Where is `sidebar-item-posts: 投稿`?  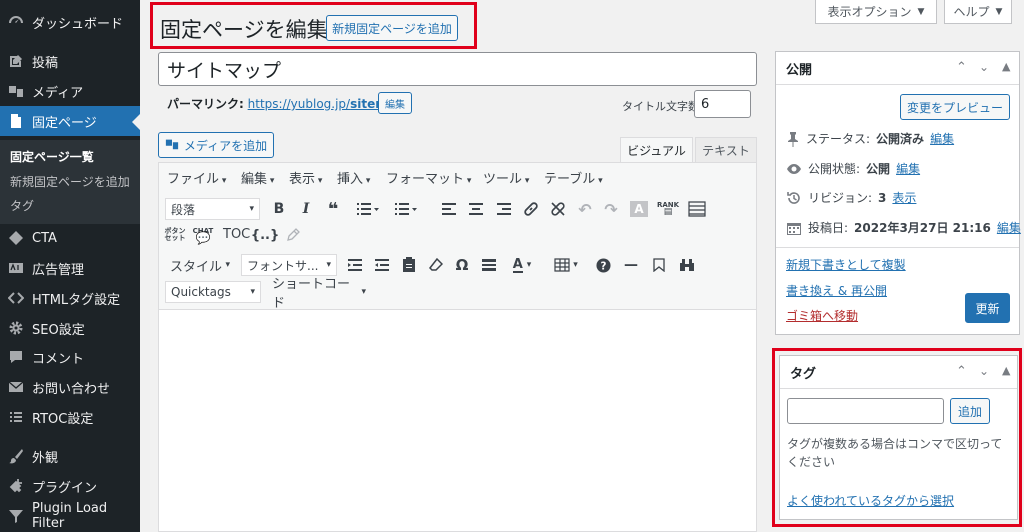
sidebar-item-posts: 投稿 is located at coordinates (70, 61).